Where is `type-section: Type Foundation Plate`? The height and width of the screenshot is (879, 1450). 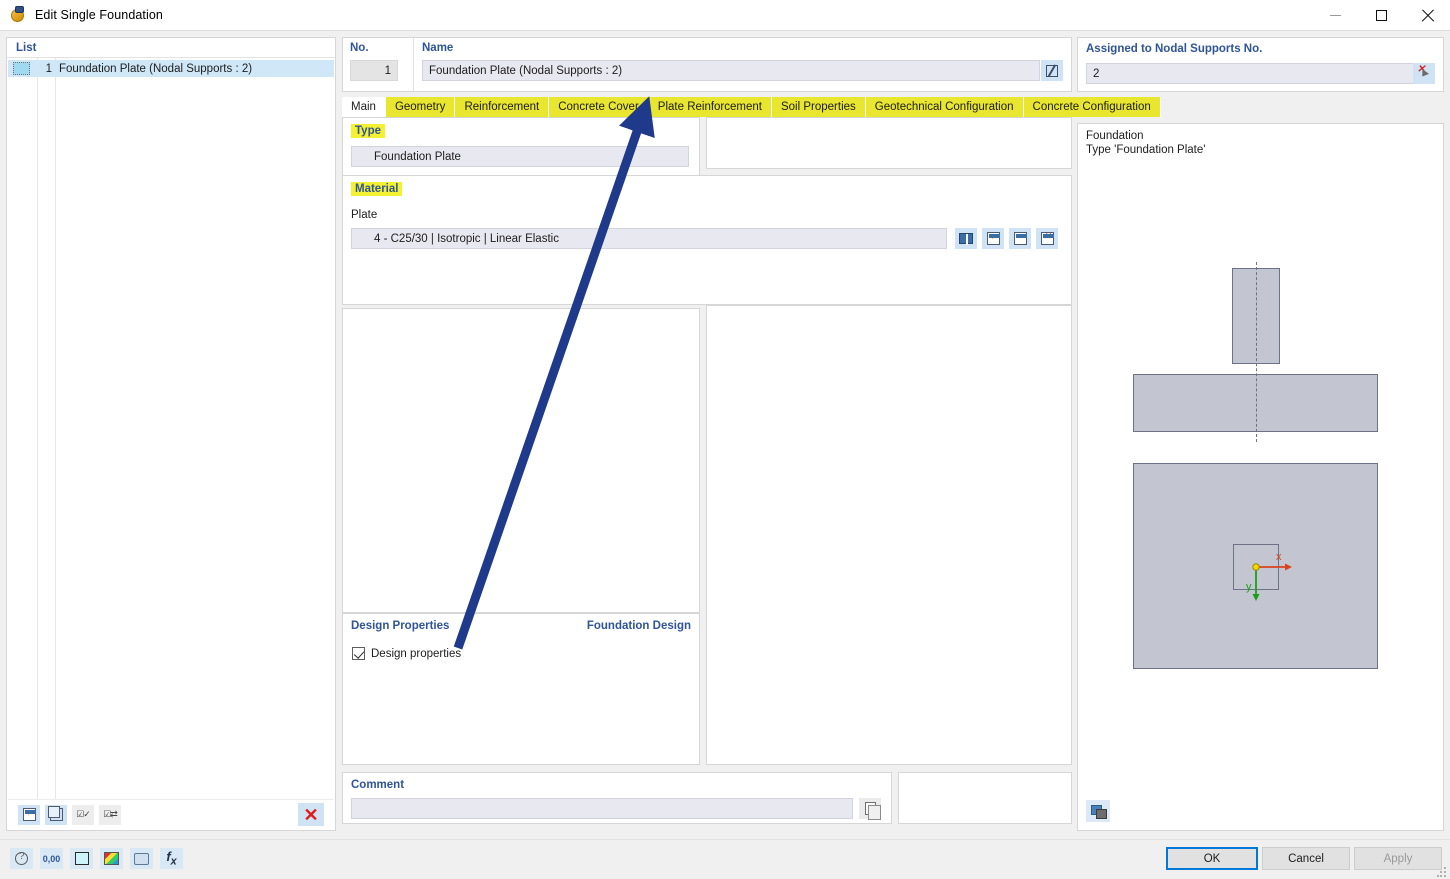
type-section: Type Foundation Plate is located at coordinates (521, 148).